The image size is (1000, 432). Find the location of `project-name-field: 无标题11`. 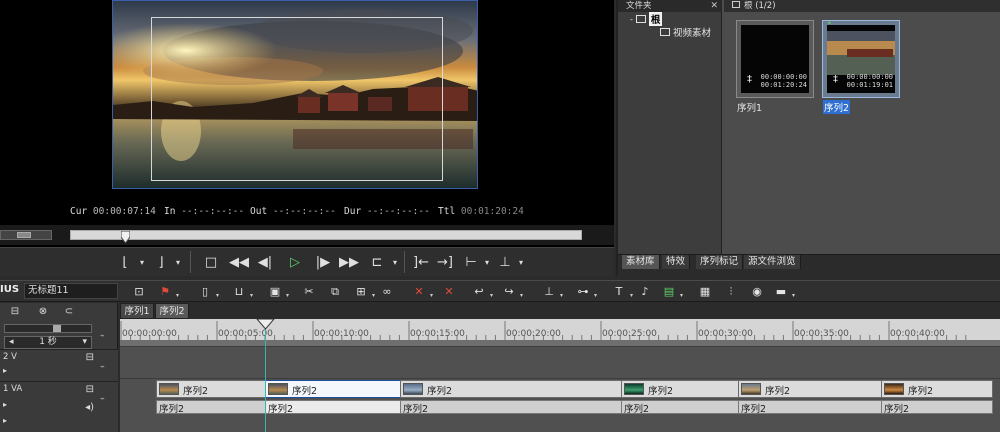

project-name-field: 无标题11 is located at coordinates (71, 291).